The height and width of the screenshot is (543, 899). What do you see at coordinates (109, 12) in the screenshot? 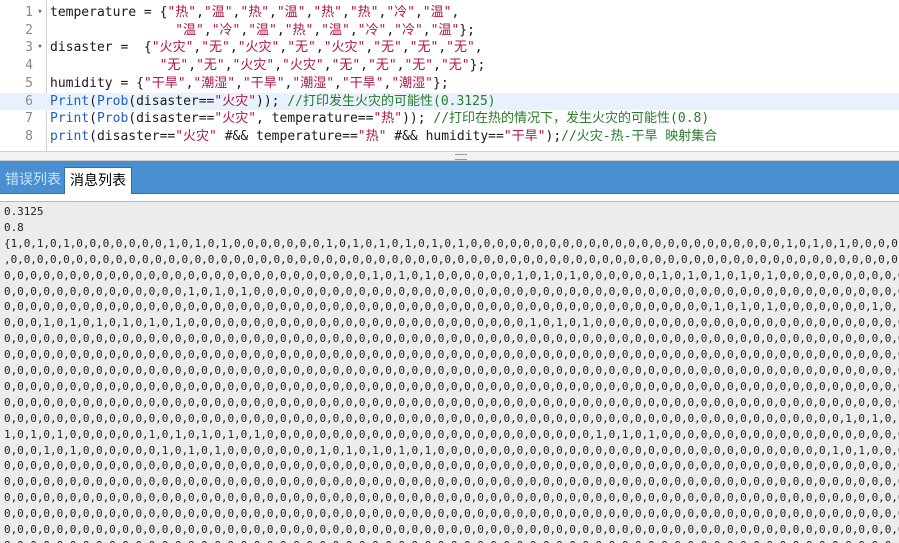
I see `code-token: temperature = {` at bounding box center [109, 12].